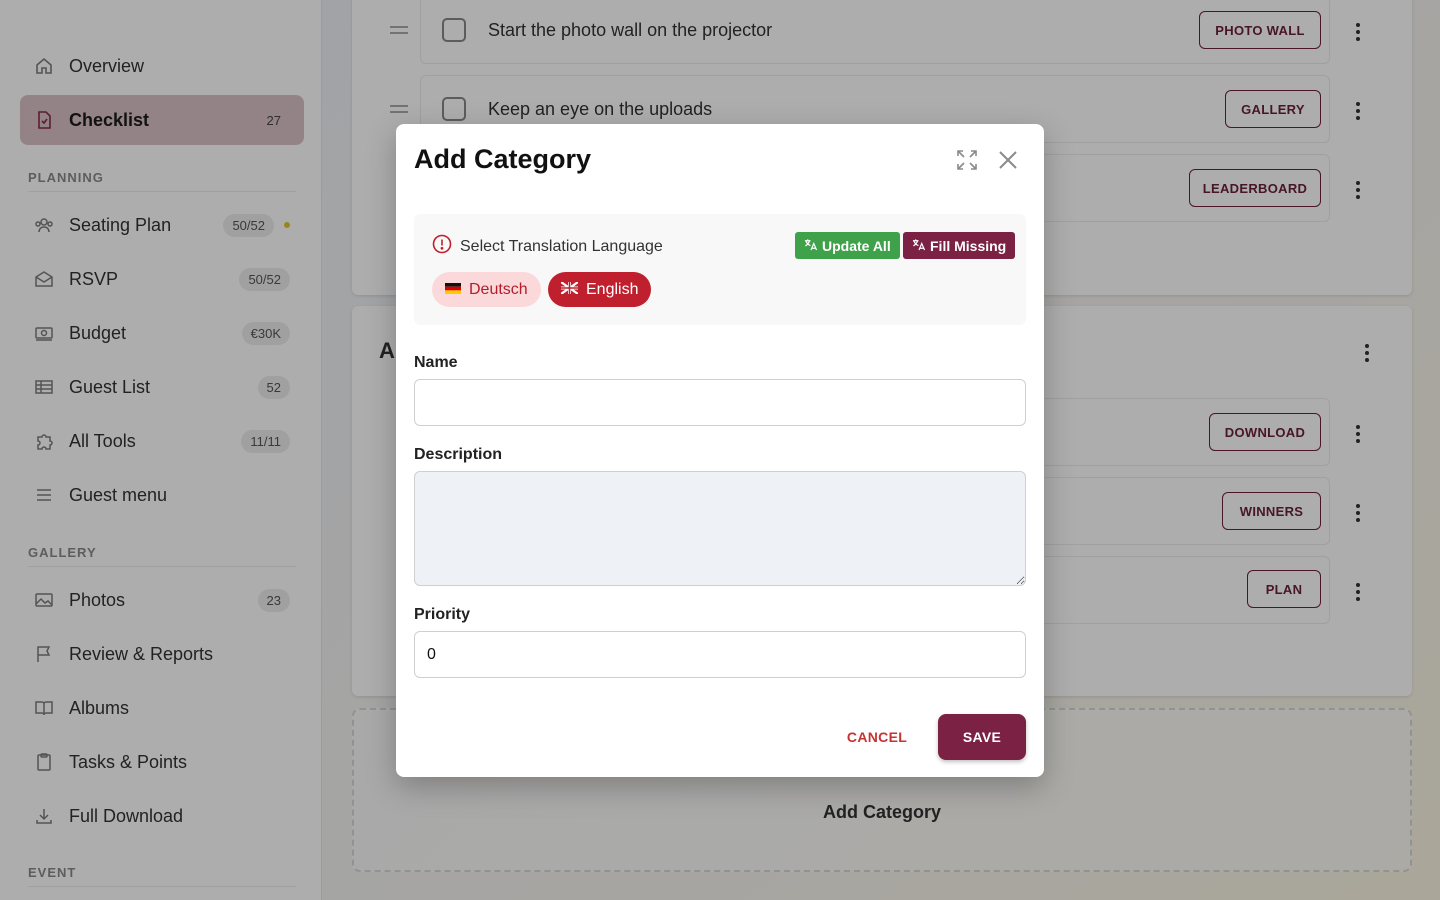  I want to click on fill-missing-label: Fill Missing, so click(968, 245).